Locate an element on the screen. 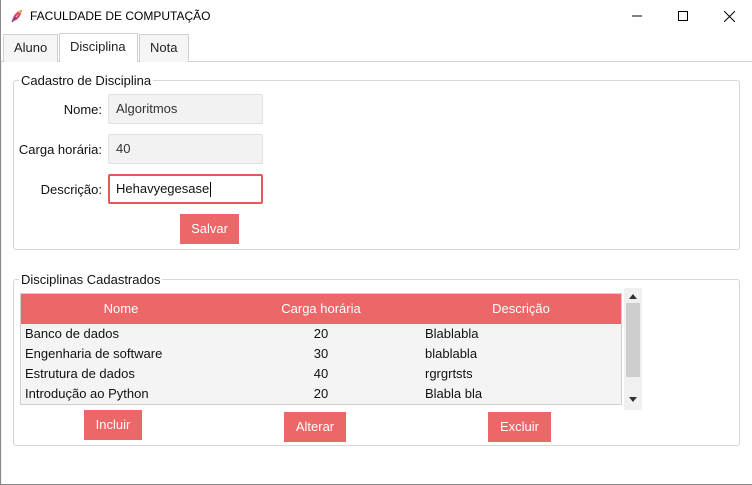  table-row: Estrutura de dados 40 rgrgrtsts is located at coordinates (321, 374).